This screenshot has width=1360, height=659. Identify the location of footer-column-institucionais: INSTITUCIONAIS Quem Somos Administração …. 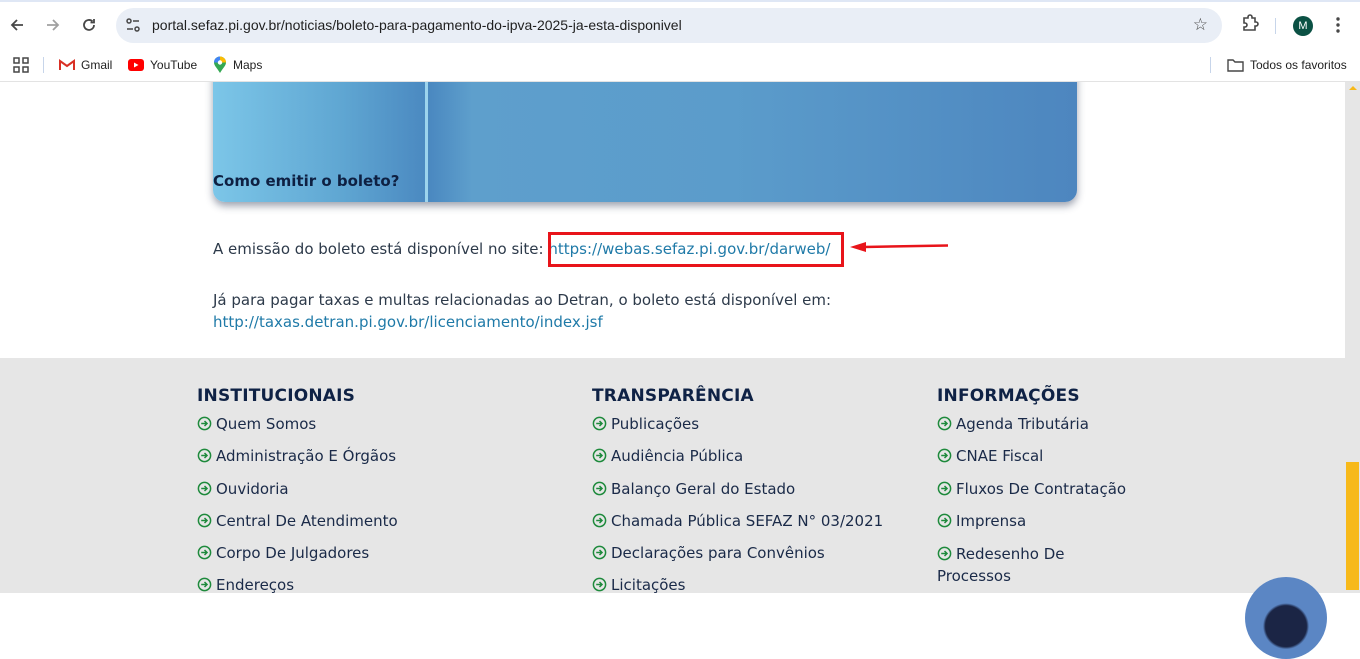
(297, 489).